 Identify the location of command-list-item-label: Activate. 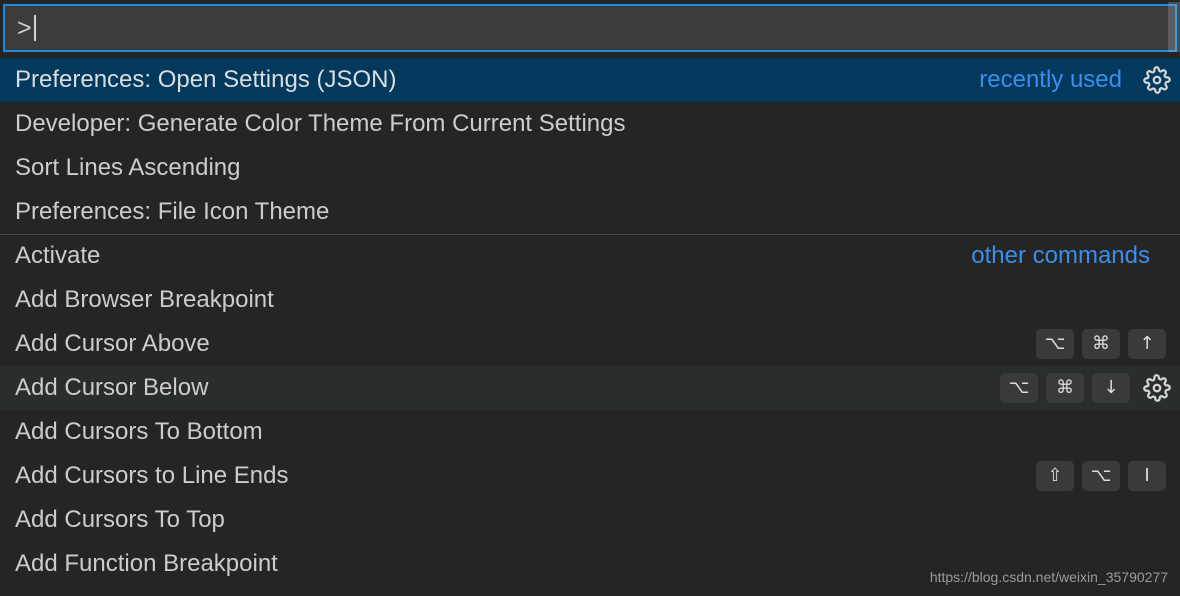
(58, 255).